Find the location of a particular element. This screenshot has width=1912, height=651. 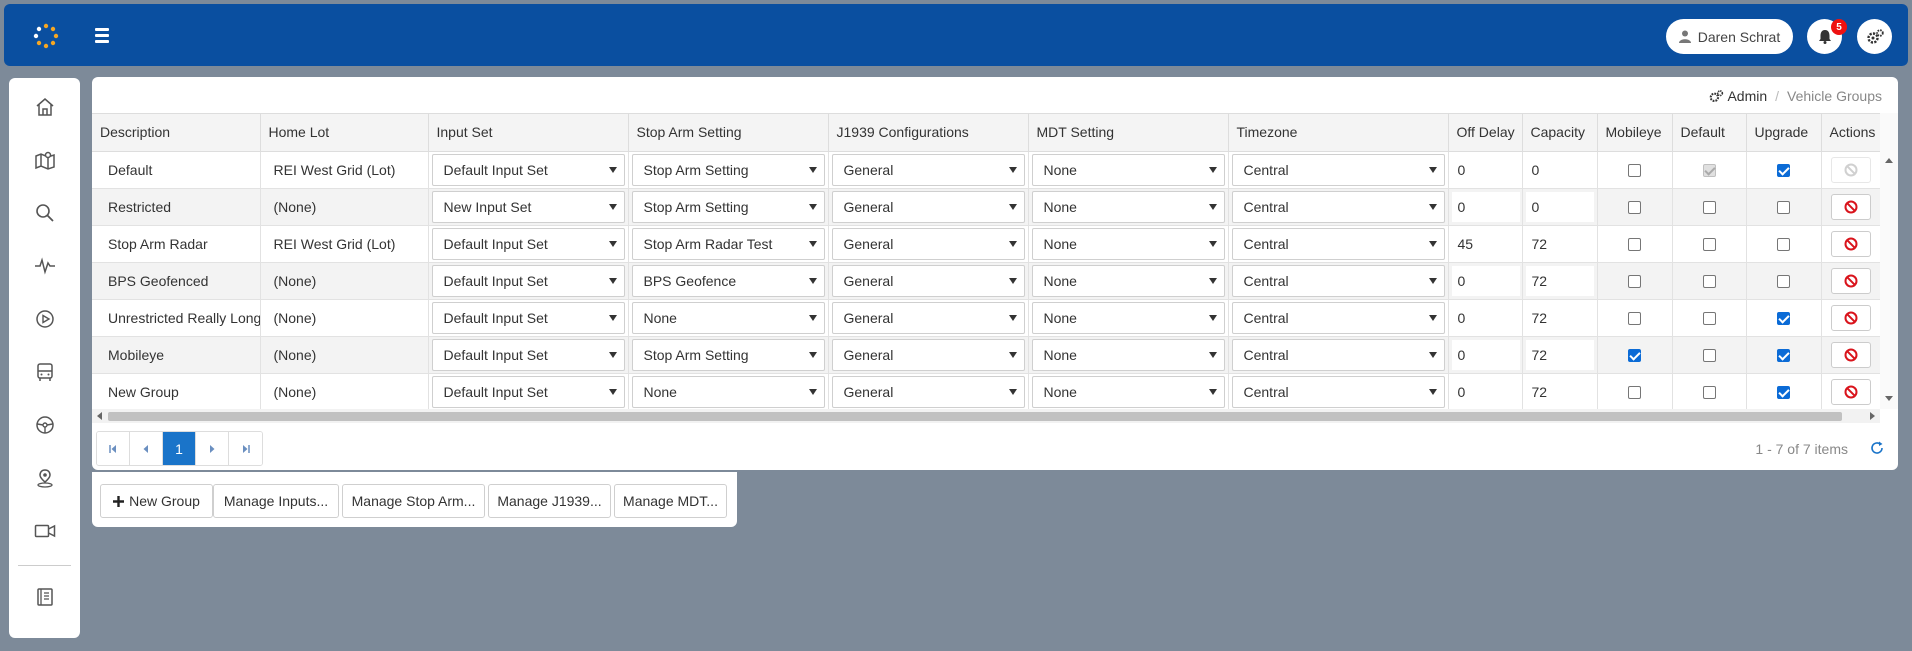

pager-prev-button is located at coordinates (146, 448).